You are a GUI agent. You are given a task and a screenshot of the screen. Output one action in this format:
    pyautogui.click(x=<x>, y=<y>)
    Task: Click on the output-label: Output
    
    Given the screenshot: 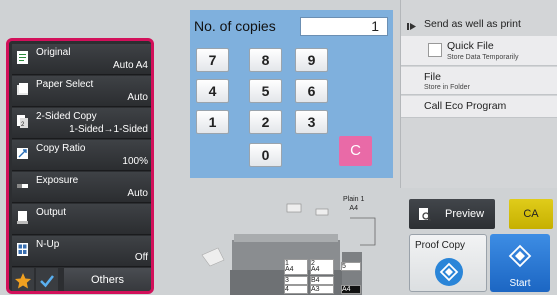 What is the action you would take?
    pyautogui.click(x=51, y=212)
    